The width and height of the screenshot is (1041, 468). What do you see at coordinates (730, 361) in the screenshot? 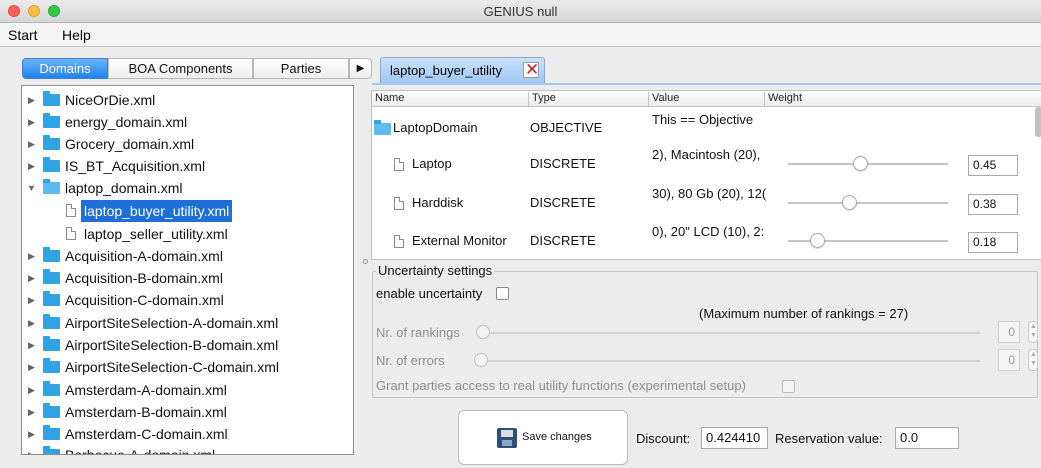
I see `errors-slider-track` at bounding box center [730, 361].